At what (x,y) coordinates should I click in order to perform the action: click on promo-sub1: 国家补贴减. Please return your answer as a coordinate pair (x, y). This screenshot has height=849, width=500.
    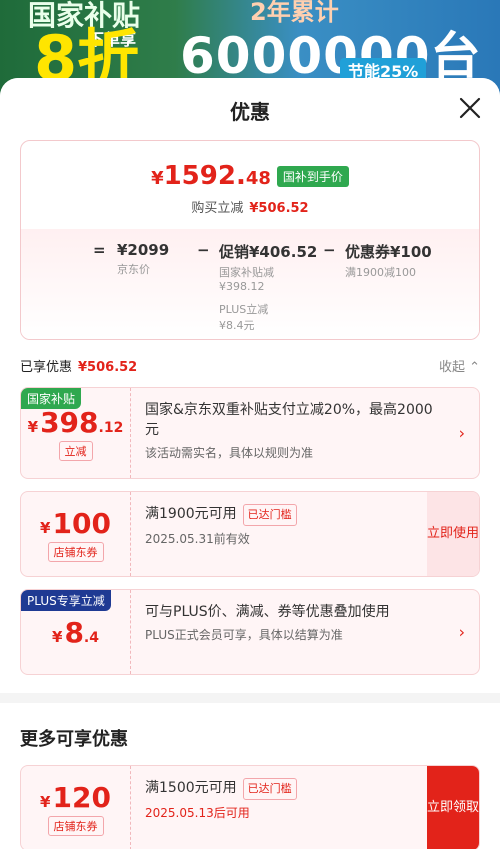
    Looking at the image, I should click on (246, 272).